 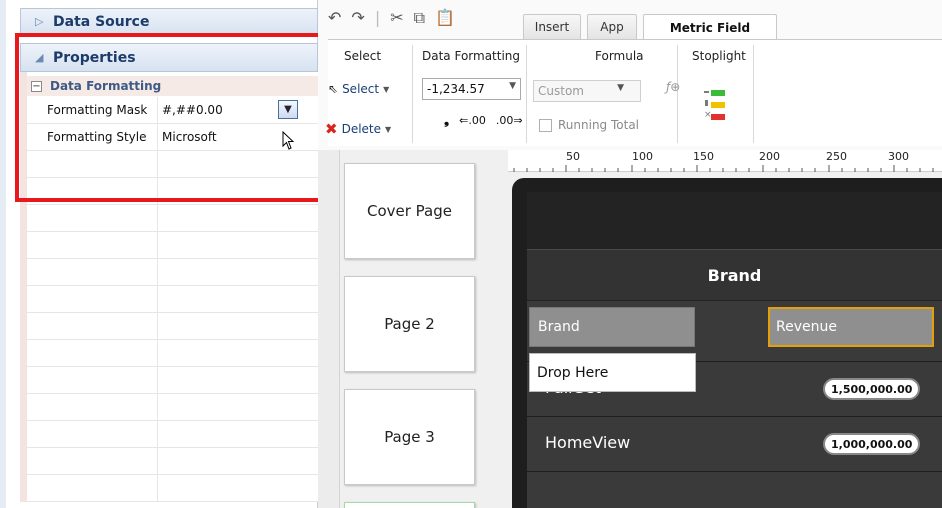 What do you see at coordinates (734, 275) in the screenshot?
I see `screen-title: Brand` at bounding box center [734, 275].